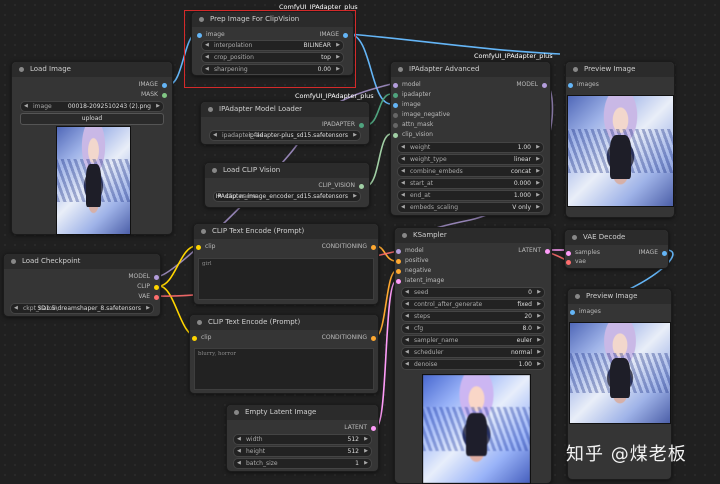 This screenshot has height=484, width=720. I want to click on seed-number: ◀ seed 0 ▶, so click(473, 292).